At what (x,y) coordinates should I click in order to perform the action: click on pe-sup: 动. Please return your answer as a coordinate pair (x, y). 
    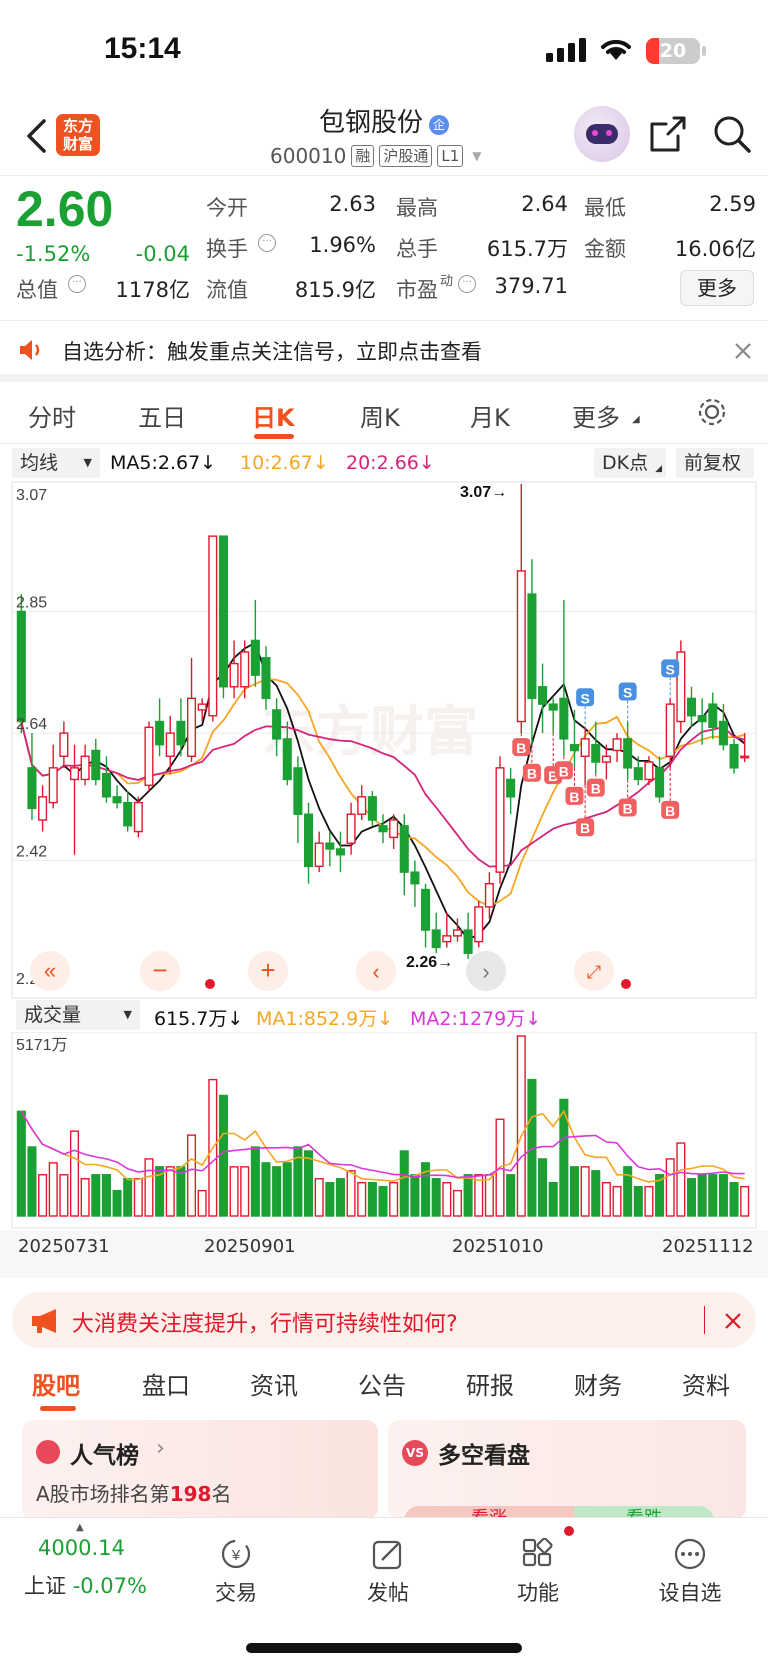
    Looking at the image, I should click on (447, 281).